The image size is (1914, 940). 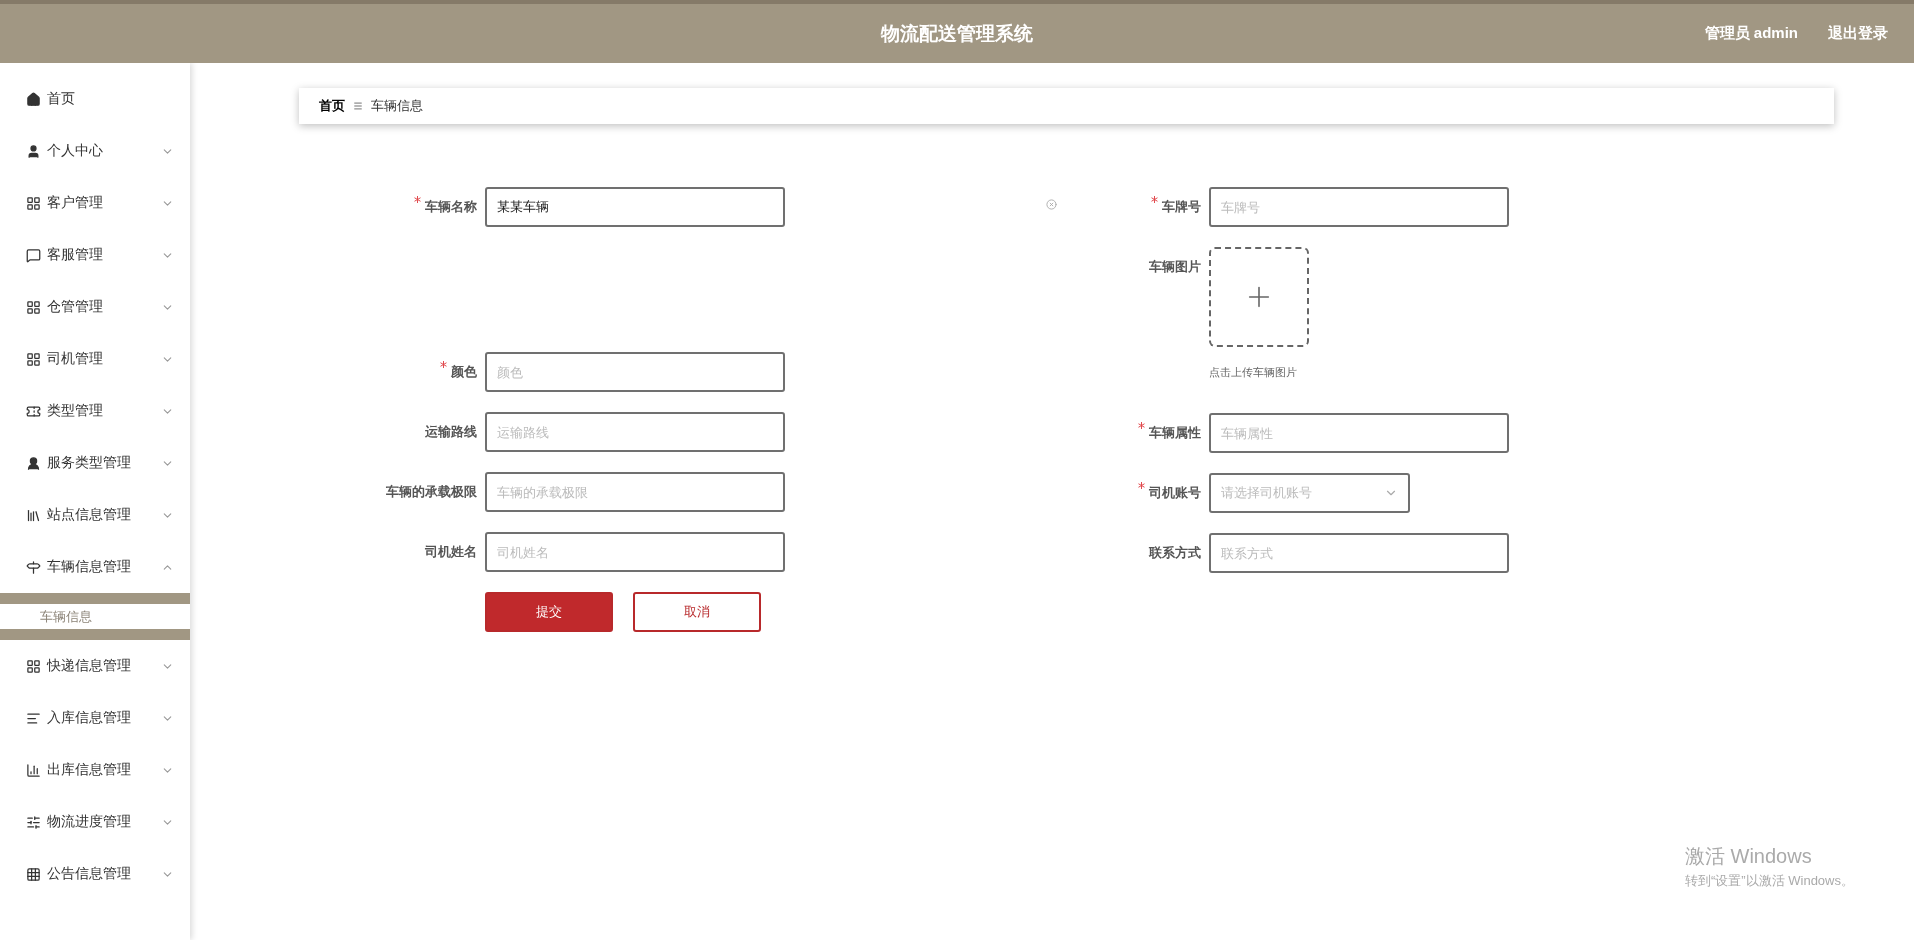 I want to click on sidebar-item: 出库信息管理, so click(x=95, y=770).